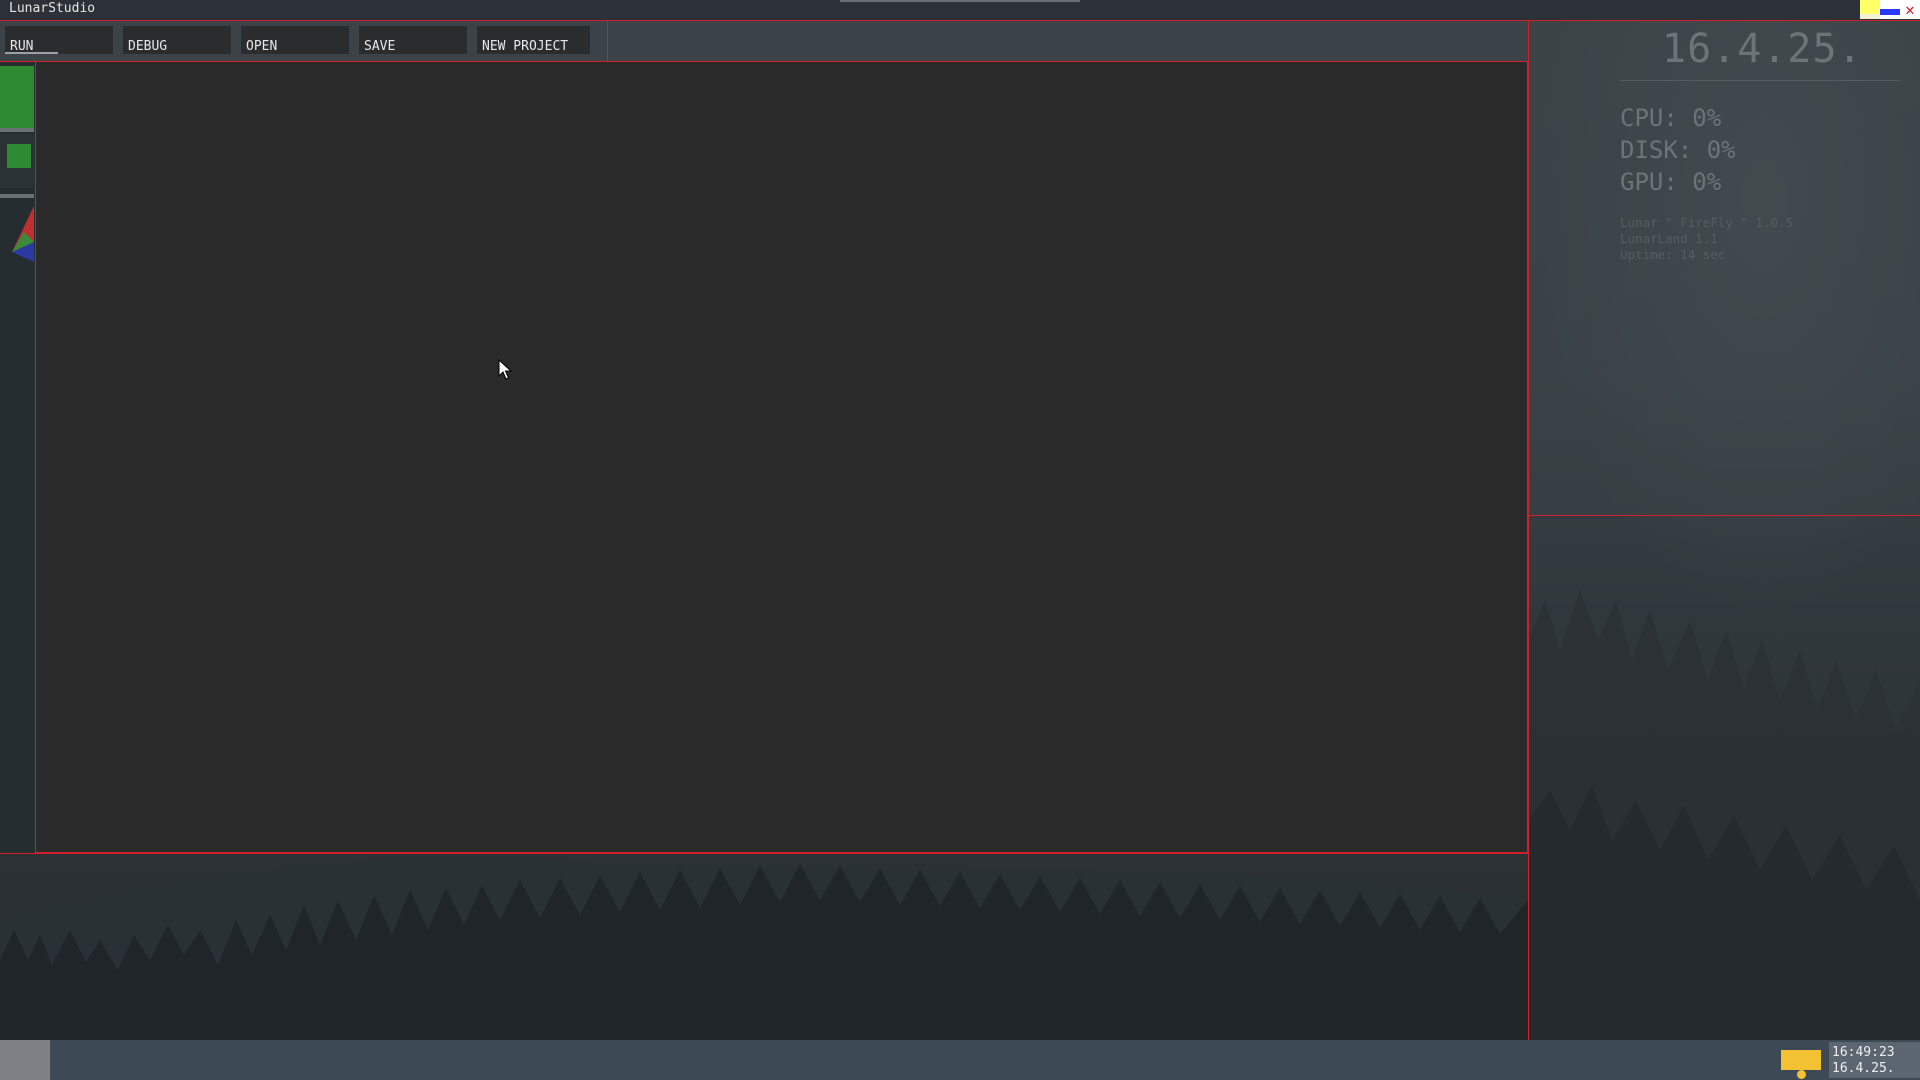 The width and height of the screenshot is (1920, 1080). Describe the element at coordinates (1760, 80) in the screenshot. I see `monitor-divider` at that location.